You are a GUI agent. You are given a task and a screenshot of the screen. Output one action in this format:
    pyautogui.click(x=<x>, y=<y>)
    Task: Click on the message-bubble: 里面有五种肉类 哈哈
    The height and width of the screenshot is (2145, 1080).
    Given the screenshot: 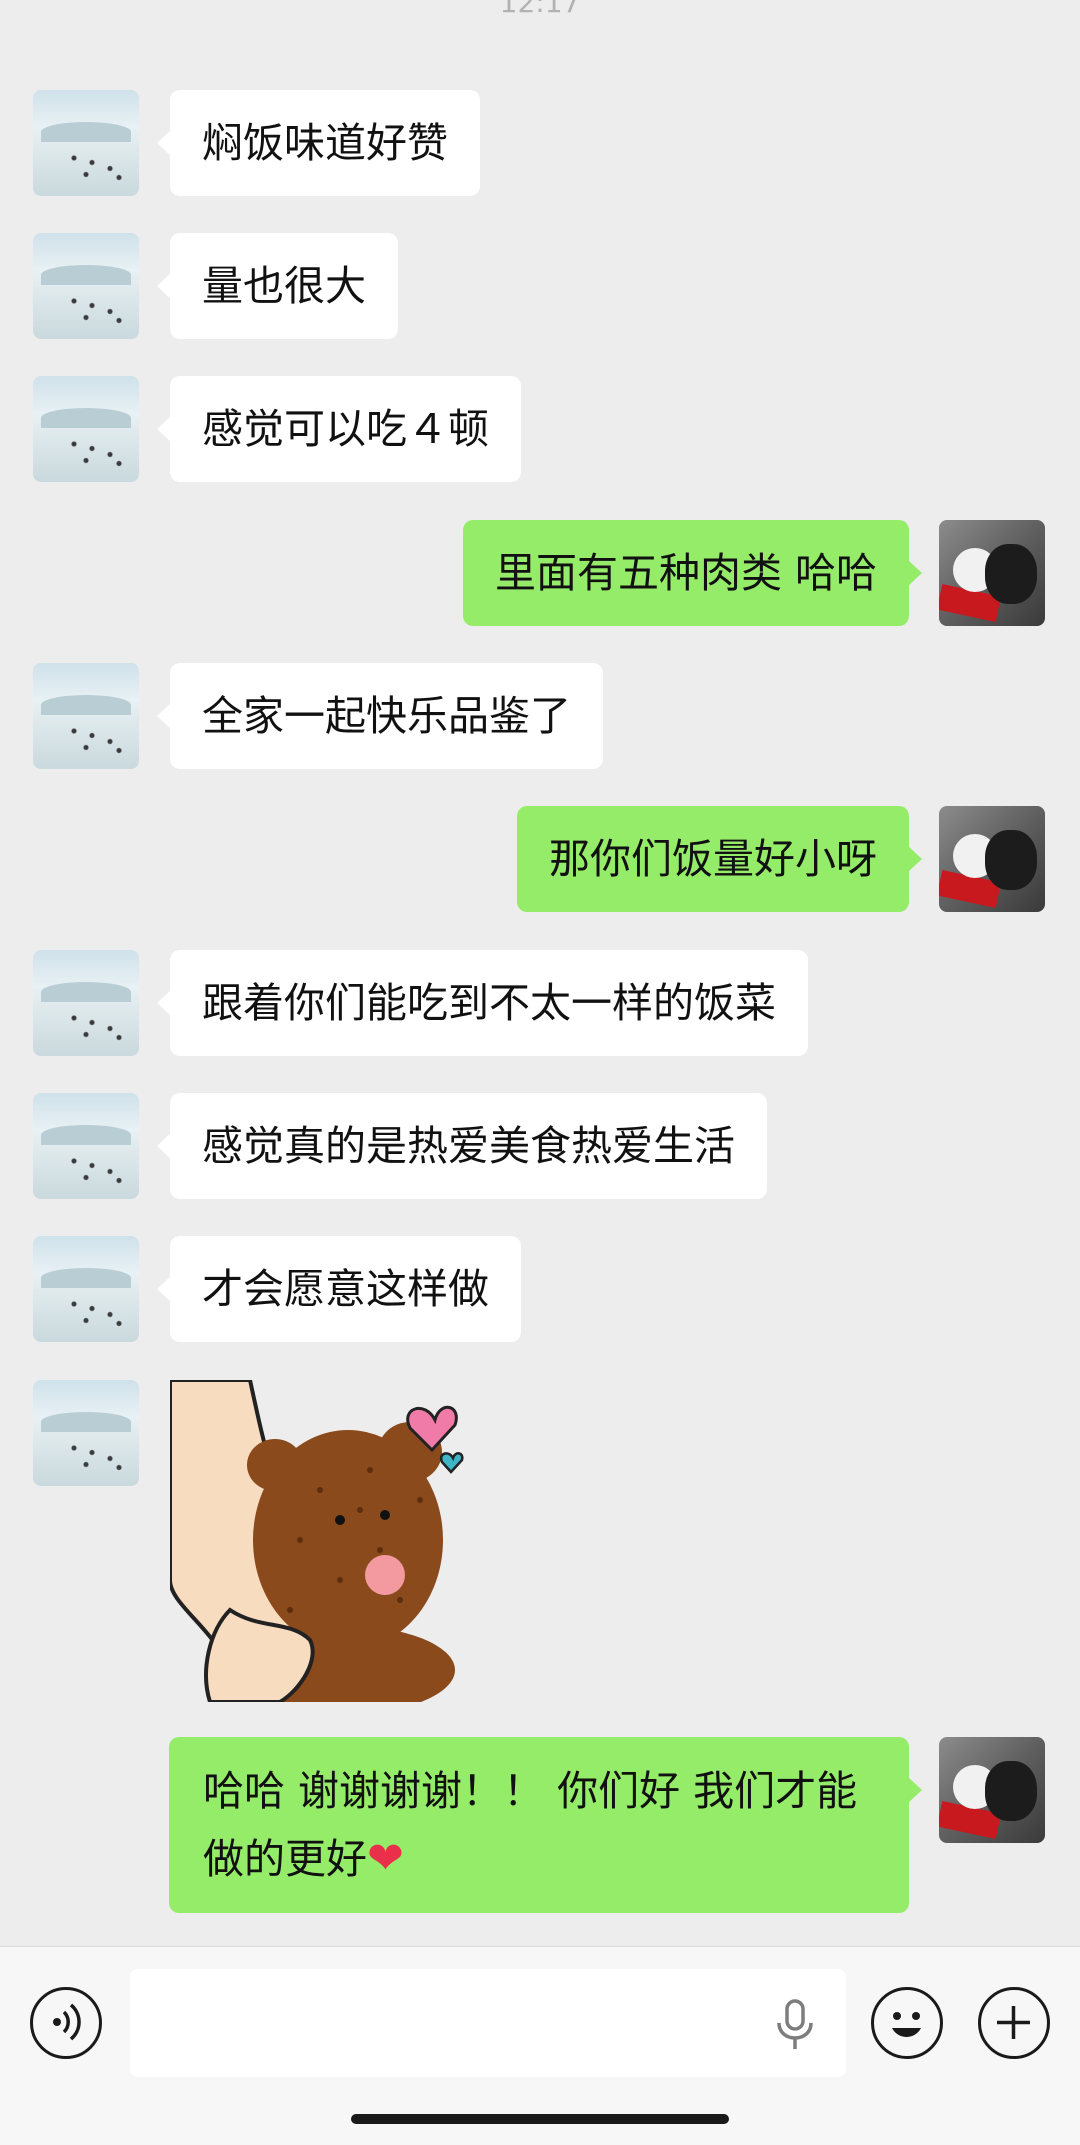 What is the action you would take?
    pyautogui.click(x=692, y=573)
    